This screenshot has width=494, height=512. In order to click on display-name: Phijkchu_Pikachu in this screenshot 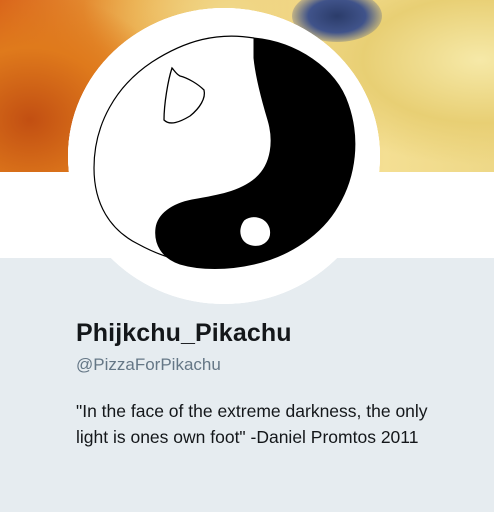, I will do `click(276, 333)`.